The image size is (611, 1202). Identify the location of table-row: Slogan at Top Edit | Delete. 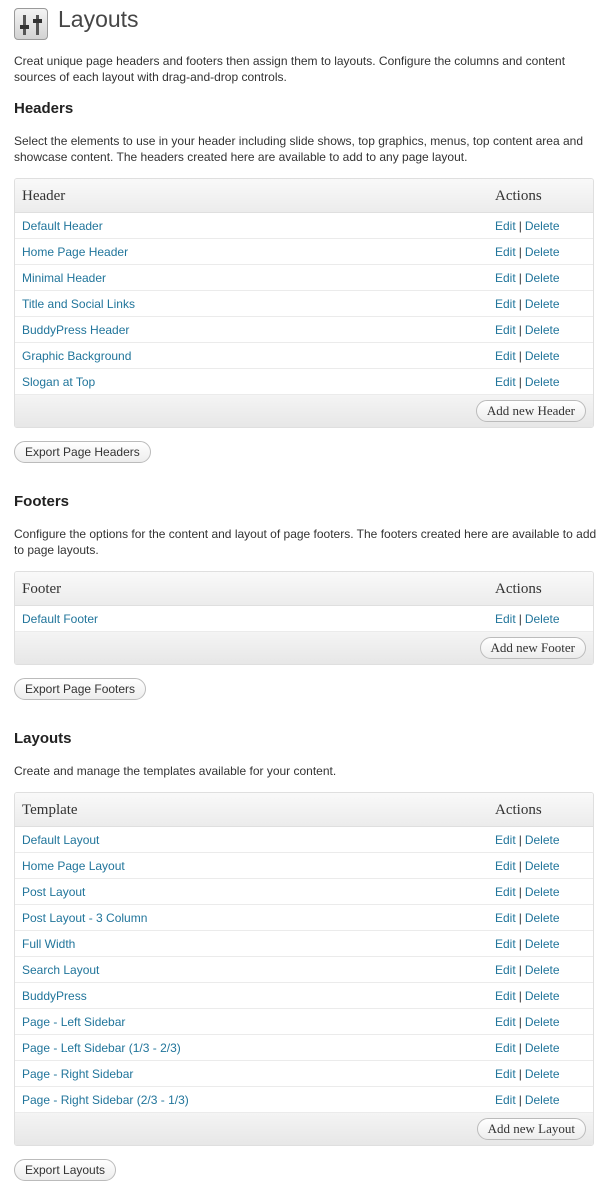
(304, 382).